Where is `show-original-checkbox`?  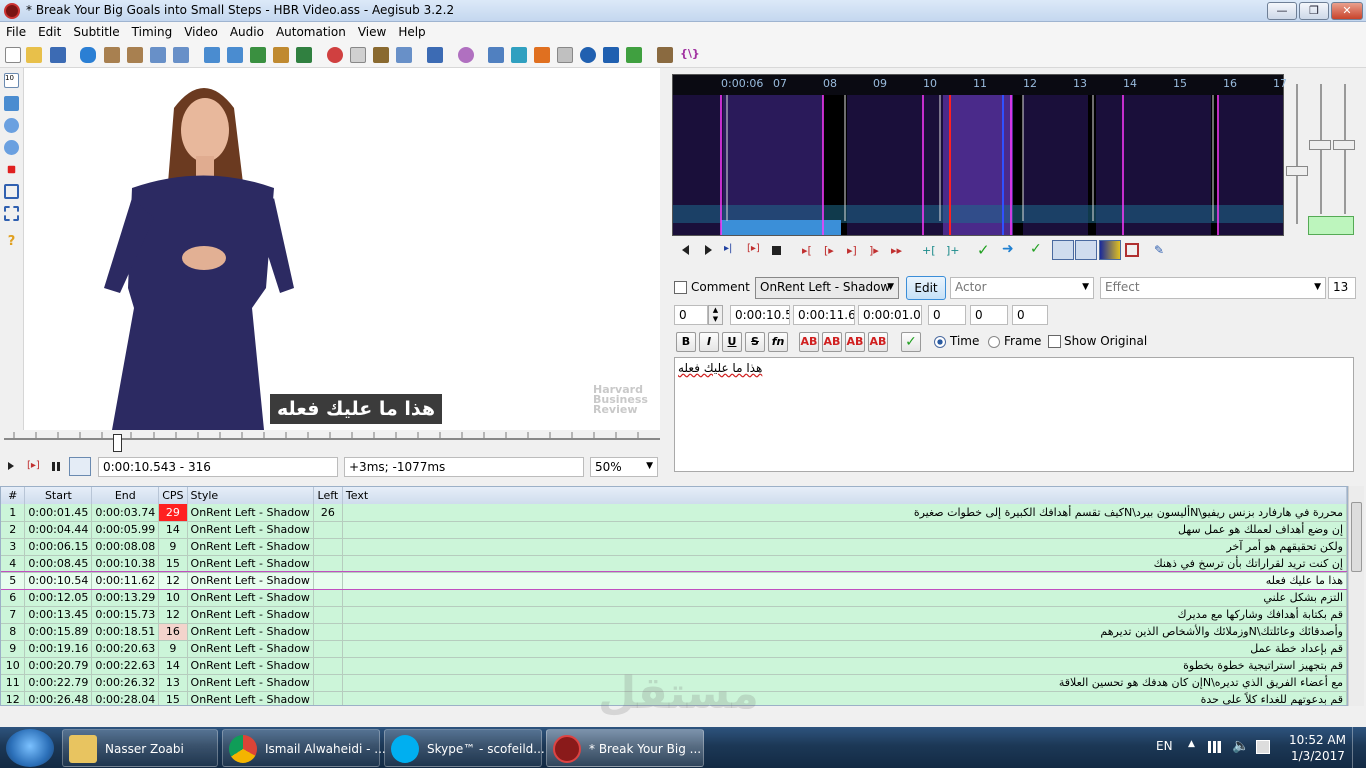
show-original-checkbox is located at coordinates (1054, 341).